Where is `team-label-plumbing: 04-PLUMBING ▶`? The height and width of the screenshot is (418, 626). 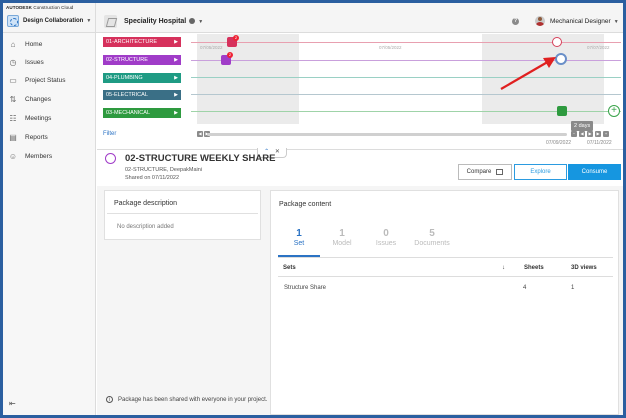 team-label-plumbing: 04-PLUMBING ▶ is located at coordinates (142, 78).